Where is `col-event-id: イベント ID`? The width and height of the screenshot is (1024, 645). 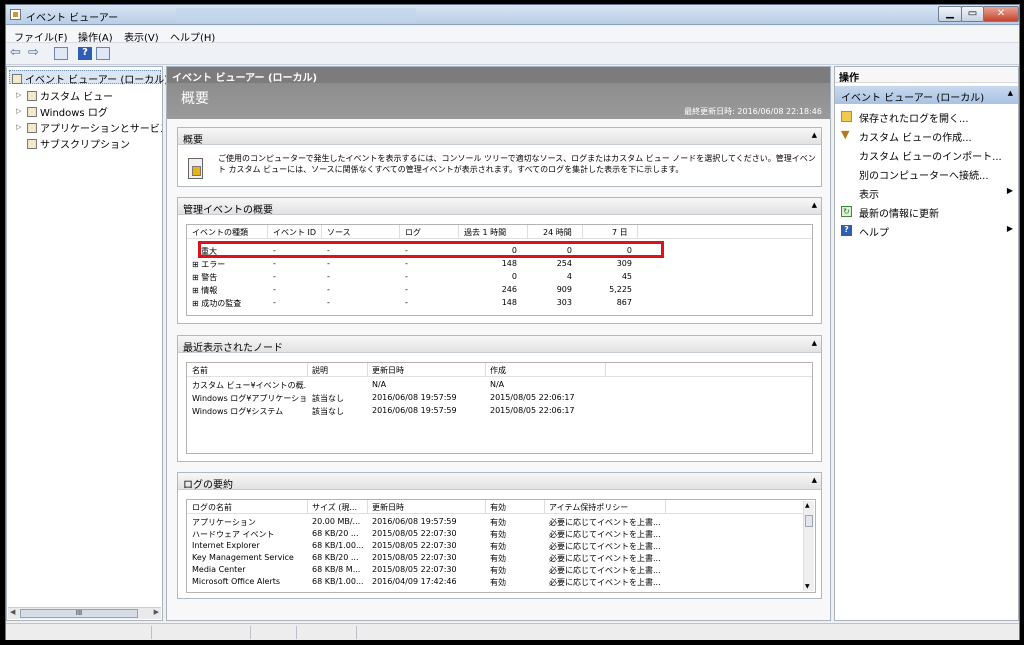 col-event-id: イベント ID is located at coordinates (294, 232).